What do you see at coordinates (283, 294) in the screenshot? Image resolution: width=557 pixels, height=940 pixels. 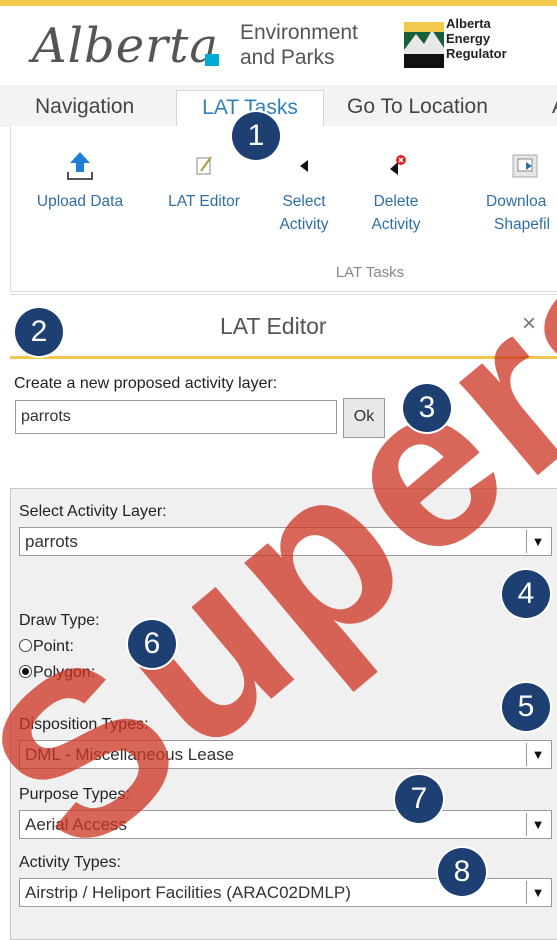 I see `panel-top-border` at bounding box center [283, 294].